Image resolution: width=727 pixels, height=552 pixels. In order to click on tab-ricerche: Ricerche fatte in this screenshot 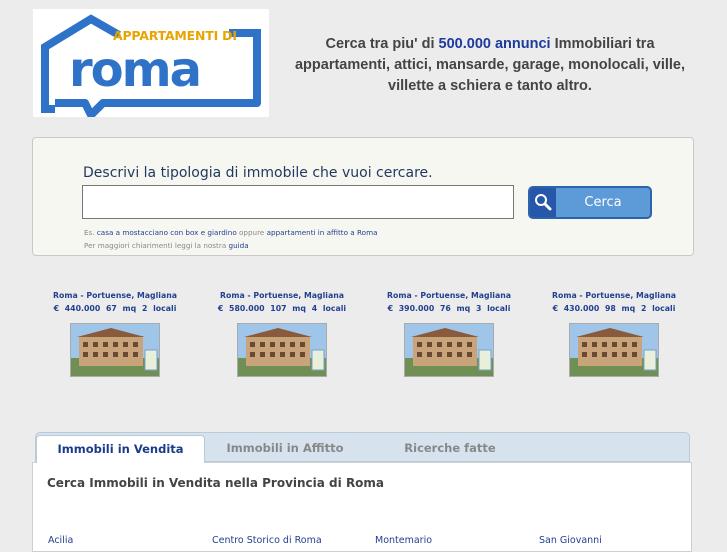, I will do `click(450, 449)`.